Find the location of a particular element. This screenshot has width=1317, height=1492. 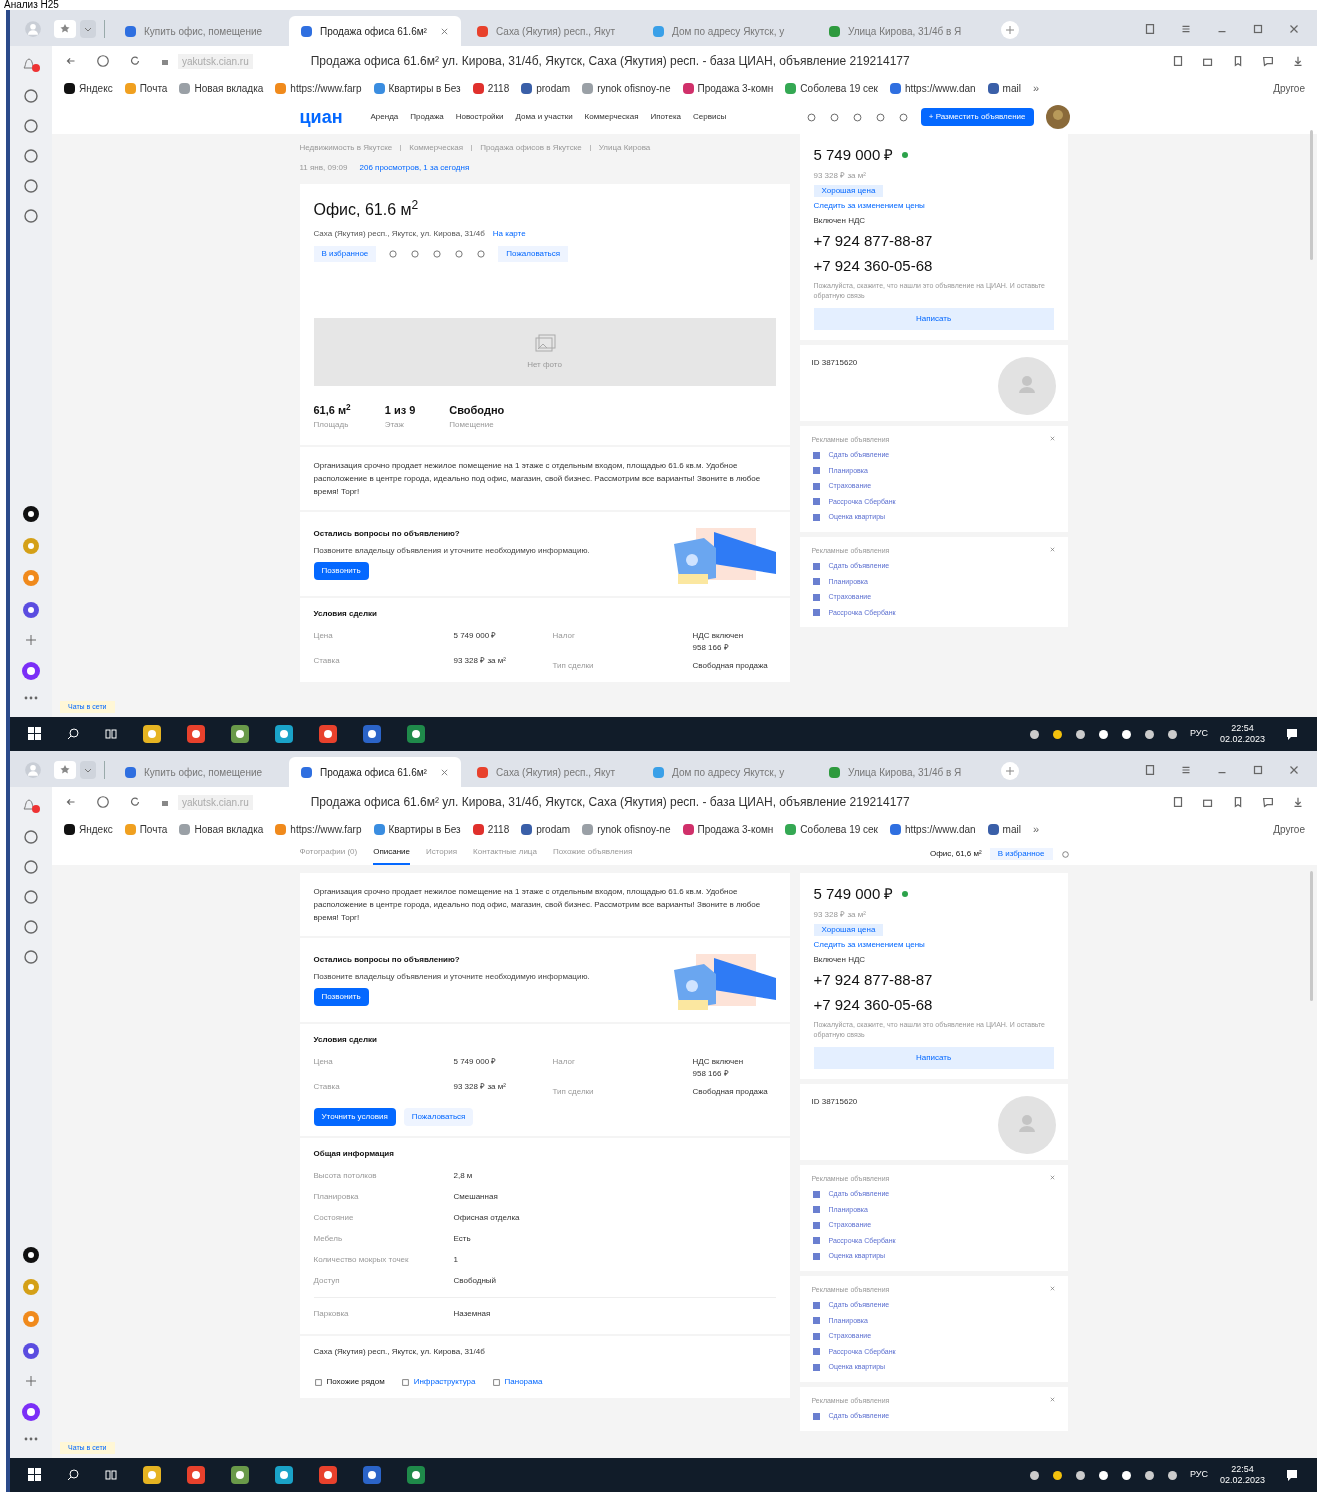

bookmark-item: Соболева 19 сек is located at coordinates (831, 88).